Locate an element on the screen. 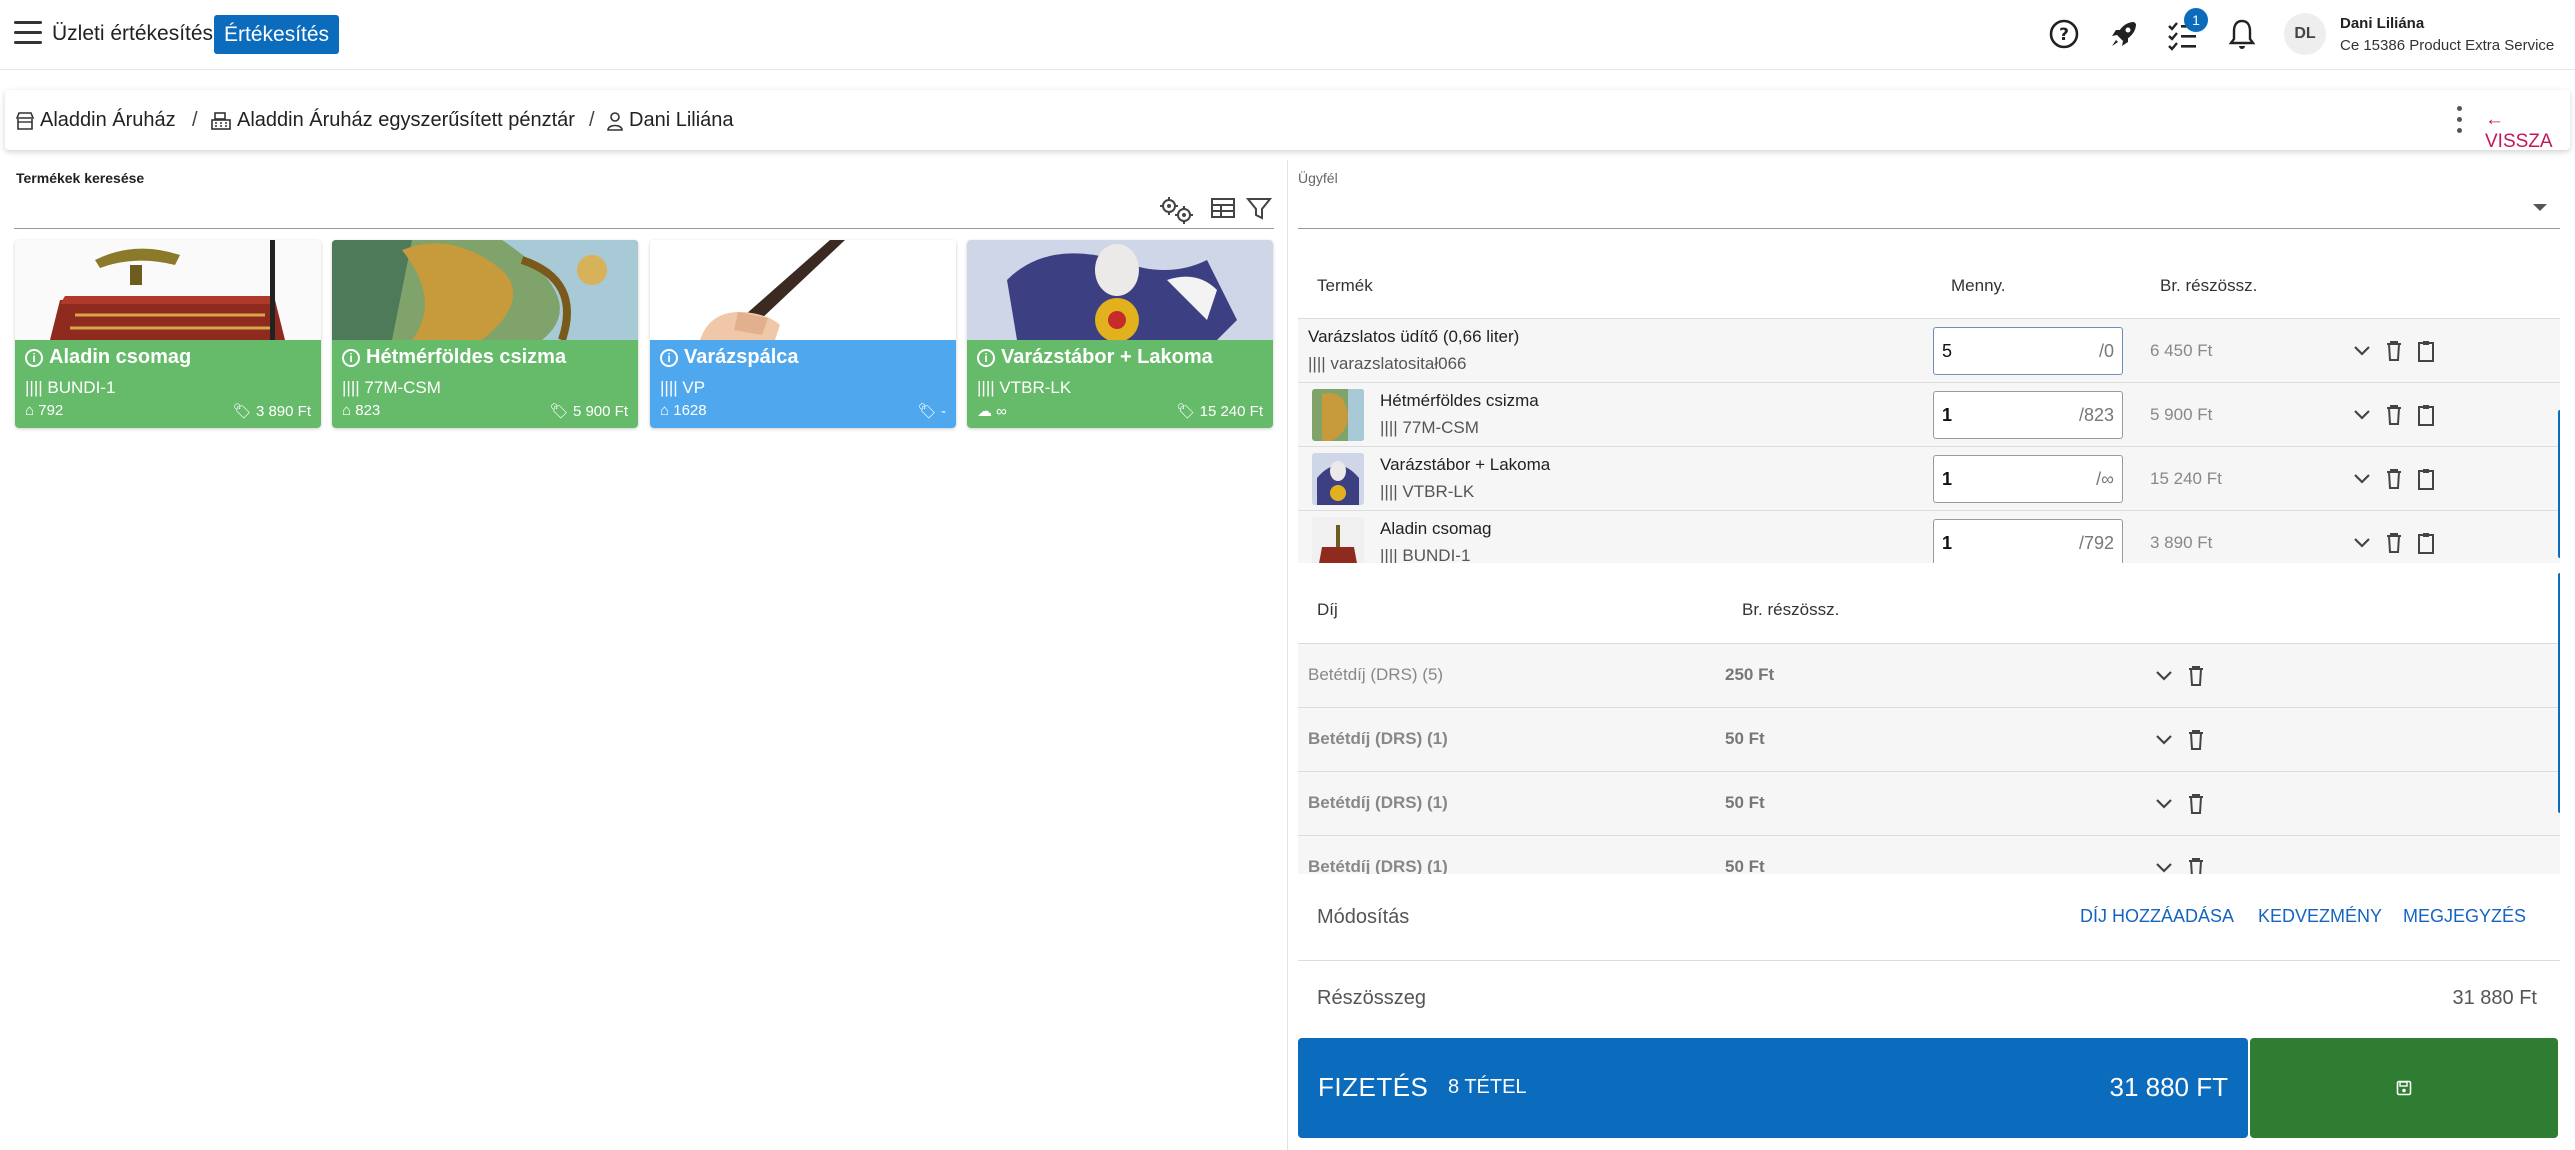 The width and height of the screenshot is (2575, 1150). store-icon is located at coordinates (25, 120).